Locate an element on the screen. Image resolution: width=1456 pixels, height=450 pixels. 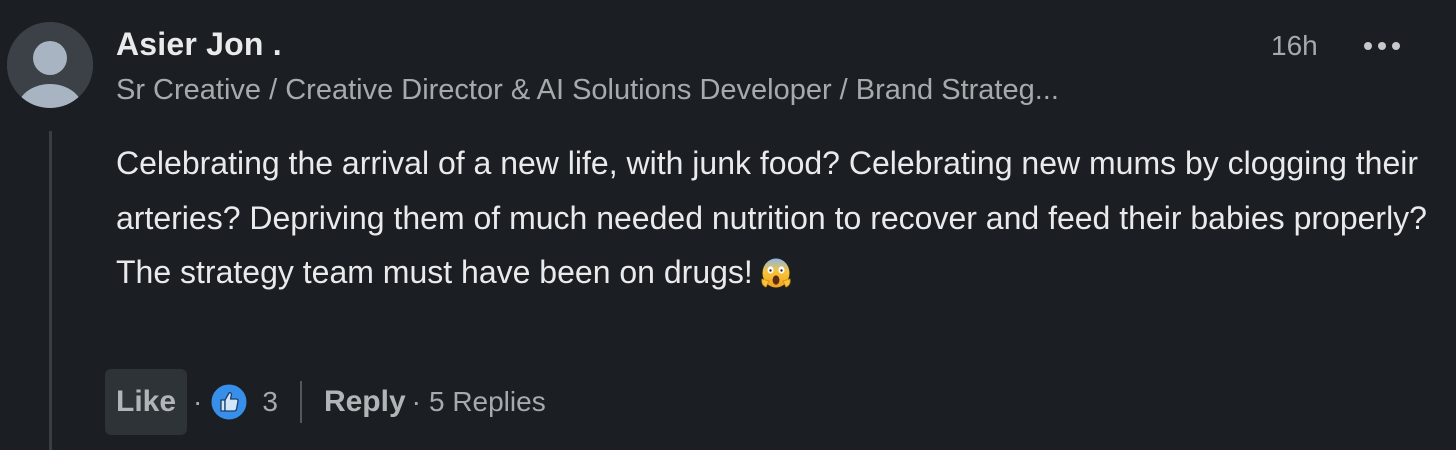
timestamp: 16h is located at coordinates (1294, 45).